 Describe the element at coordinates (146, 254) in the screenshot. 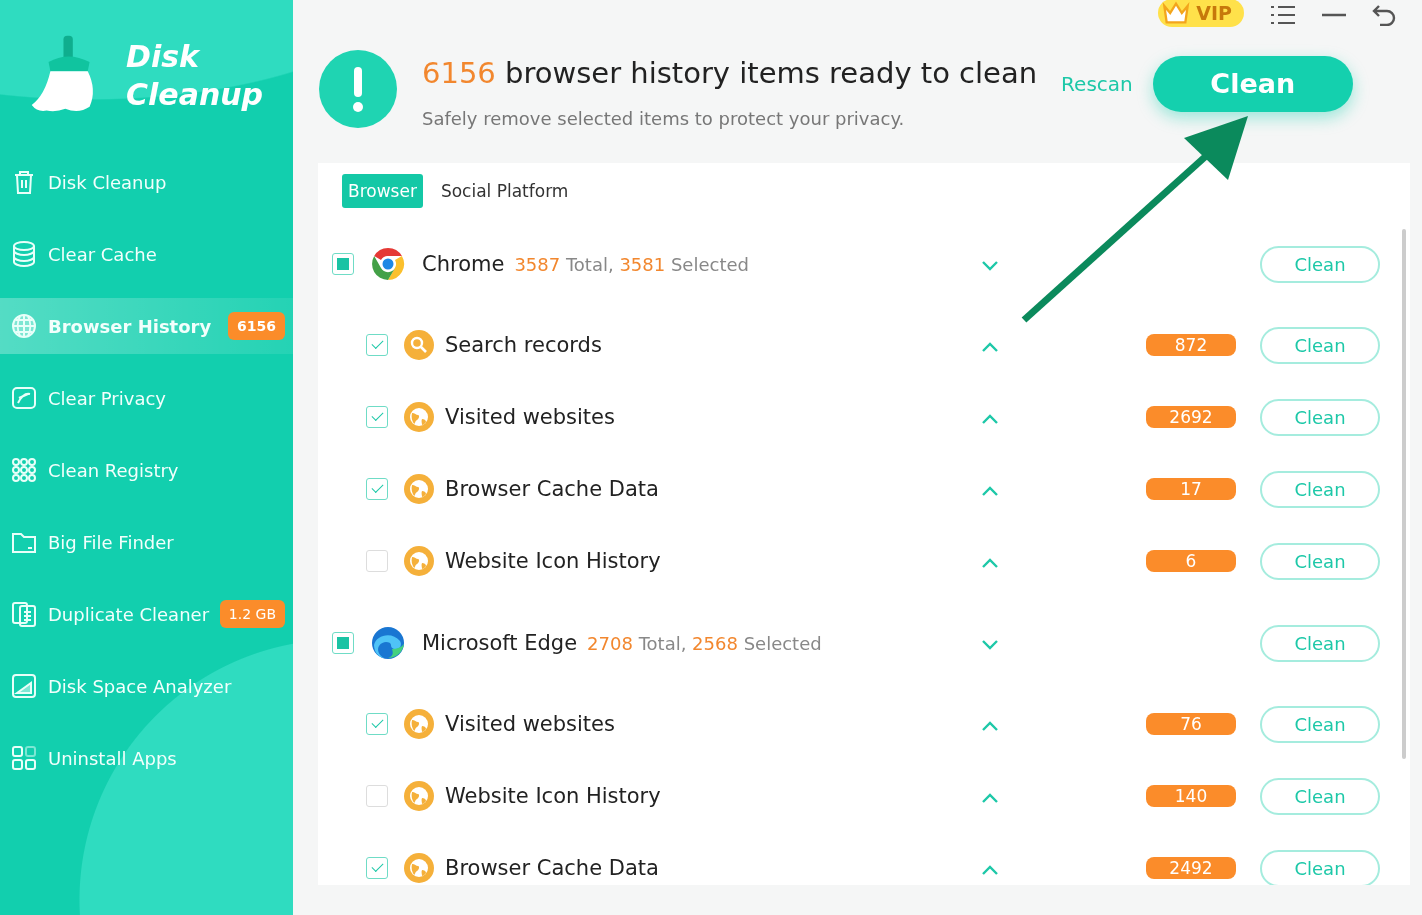

I see `sidebar-item: Clear Cache` at that location.